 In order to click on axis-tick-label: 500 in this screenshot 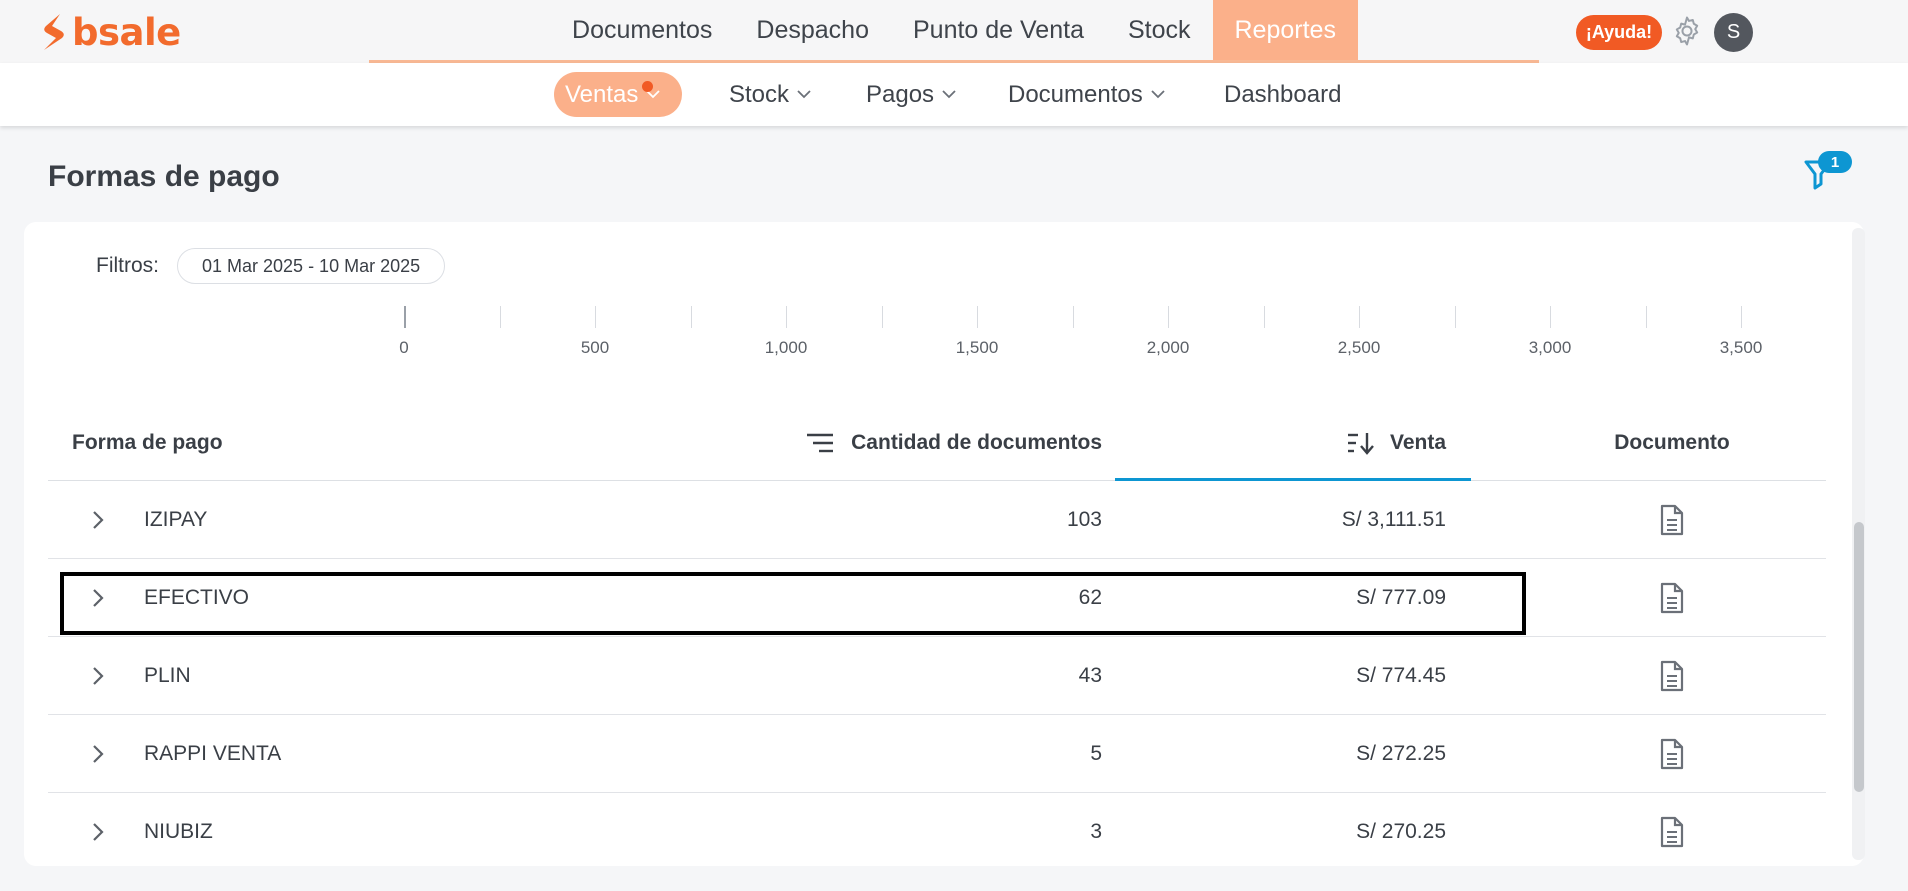, I will do `click(595, 347)`.